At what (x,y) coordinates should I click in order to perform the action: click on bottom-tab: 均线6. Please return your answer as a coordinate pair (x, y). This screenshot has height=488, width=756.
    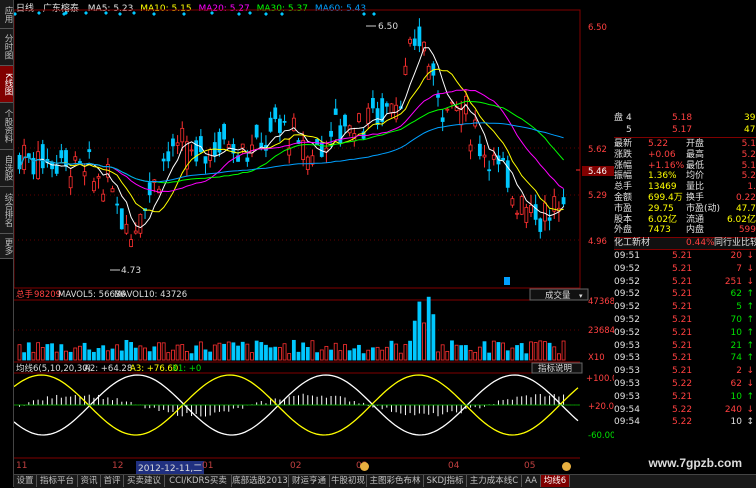
    Looking at the image, I should click on (555, 481).